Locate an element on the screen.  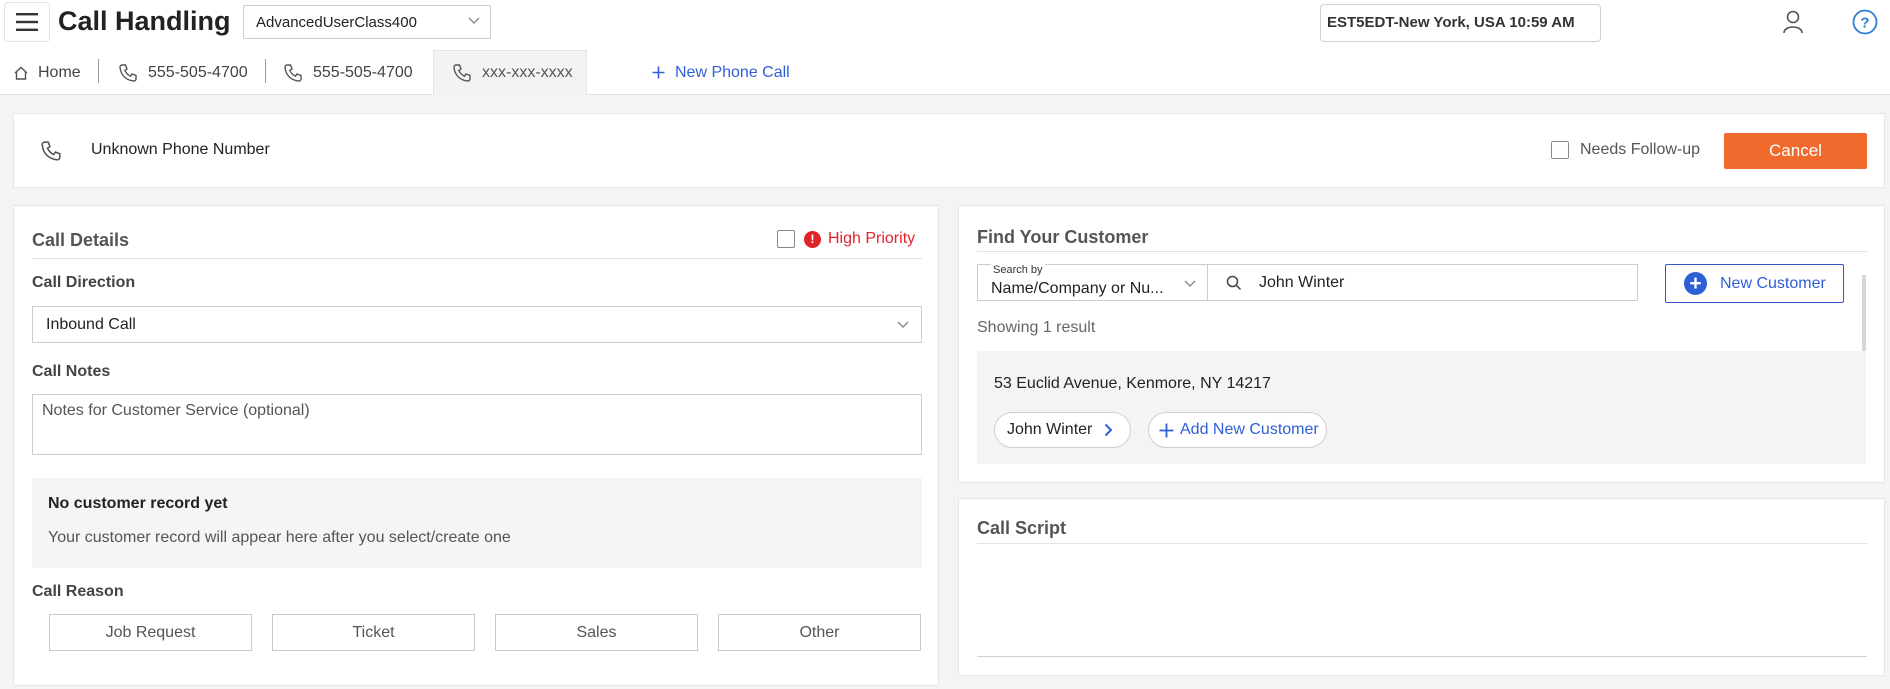
needs-followup-checkbox is located at coordinates (1560, 150).